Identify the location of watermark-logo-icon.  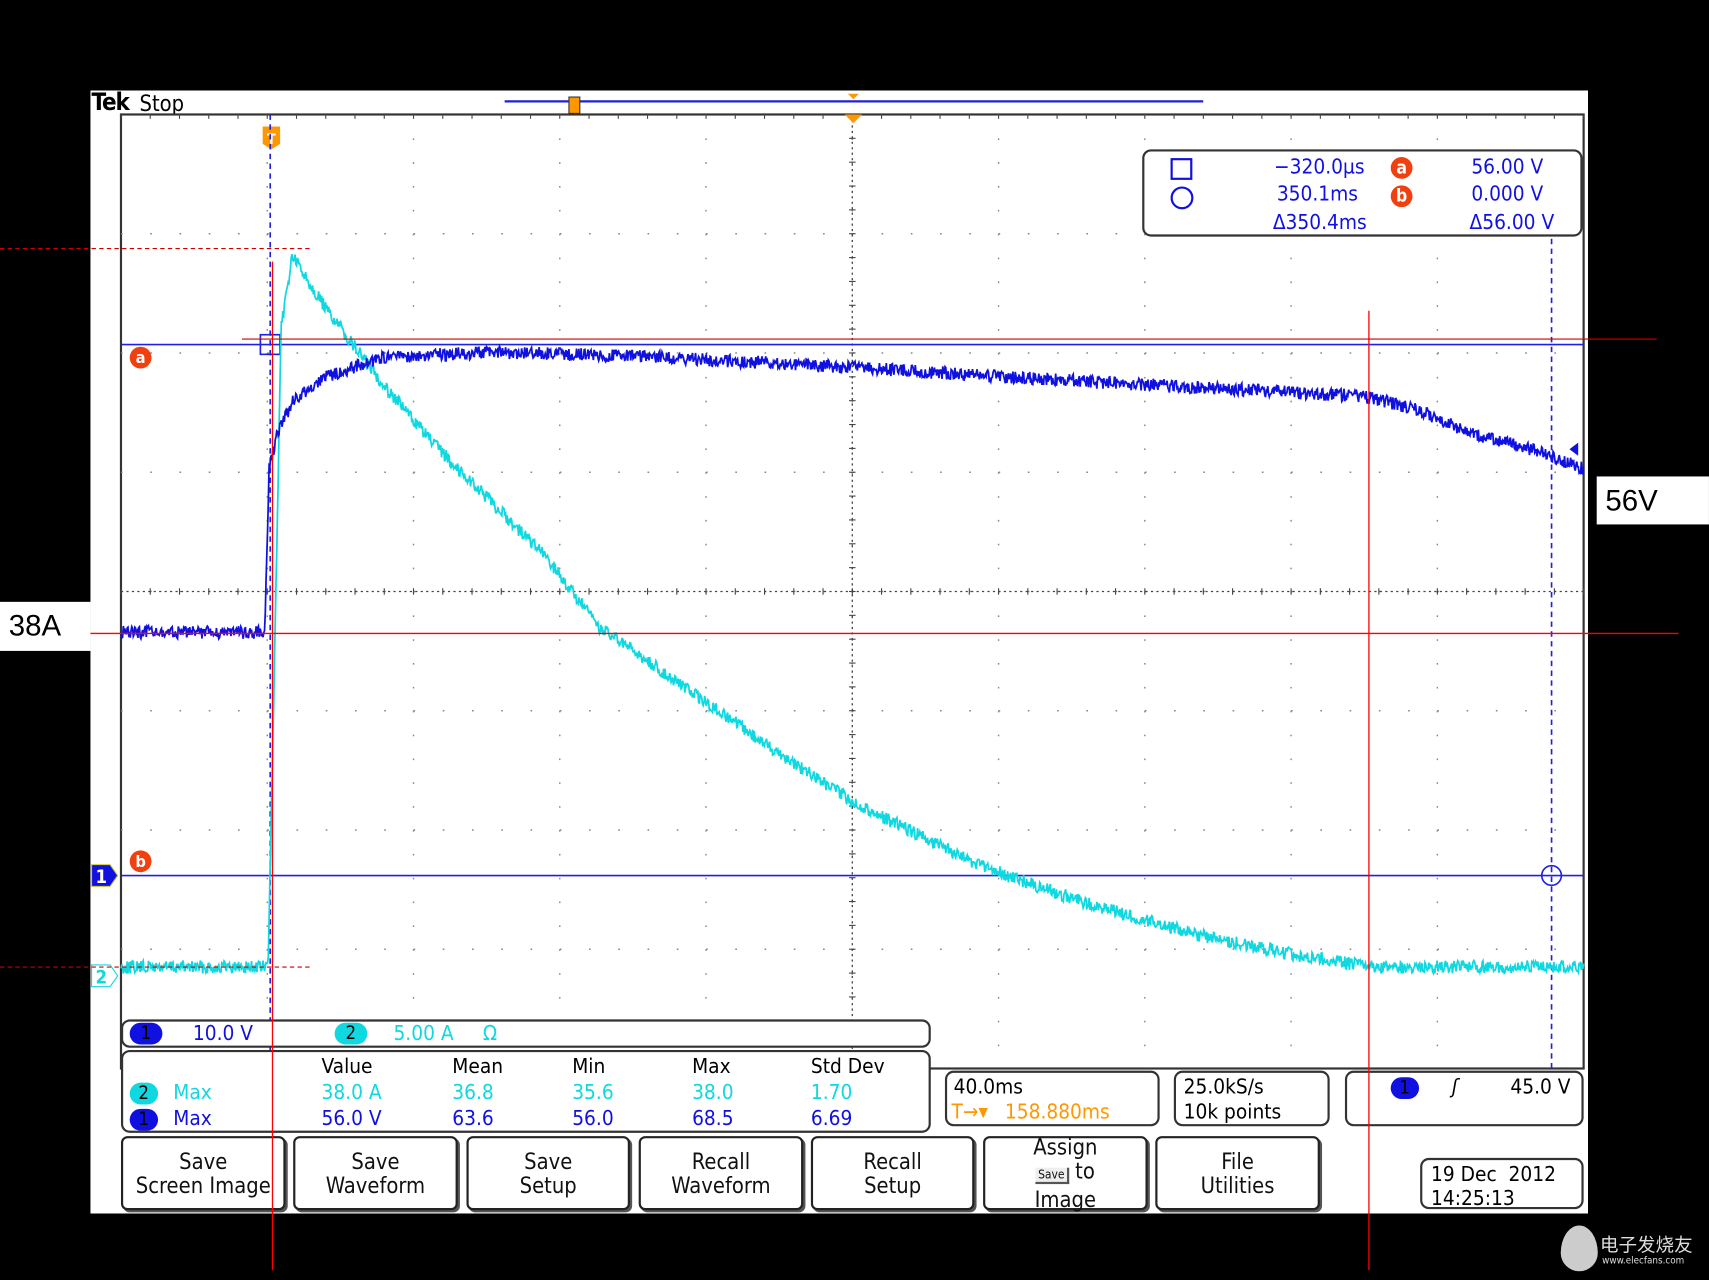
(1579, 1248).